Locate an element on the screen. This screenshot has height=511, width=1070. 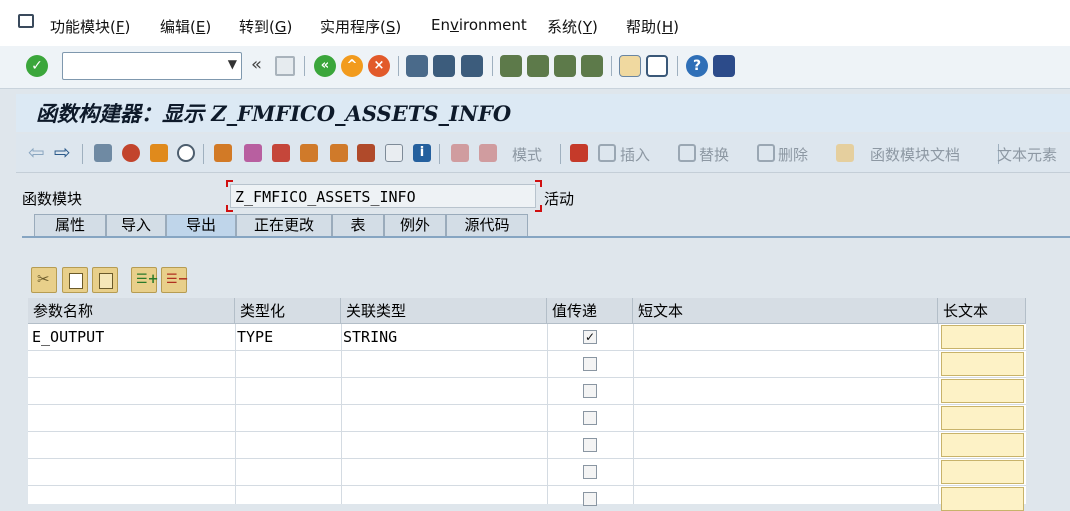
navigation-icon is located at coordinates (309, 153).